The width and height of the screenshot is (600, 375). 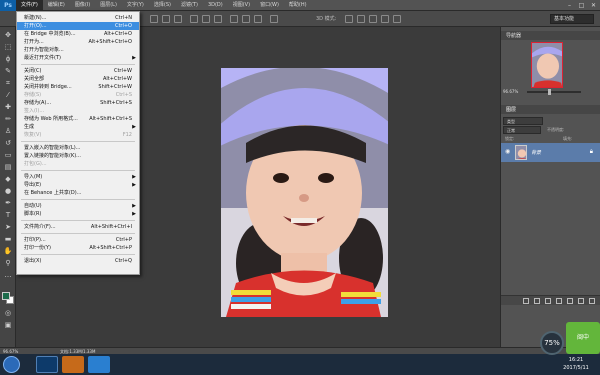 What do you see at coordinates (154, 19) in the screenshot?
I see `align-left-icon` at bounding box center [154, 19].